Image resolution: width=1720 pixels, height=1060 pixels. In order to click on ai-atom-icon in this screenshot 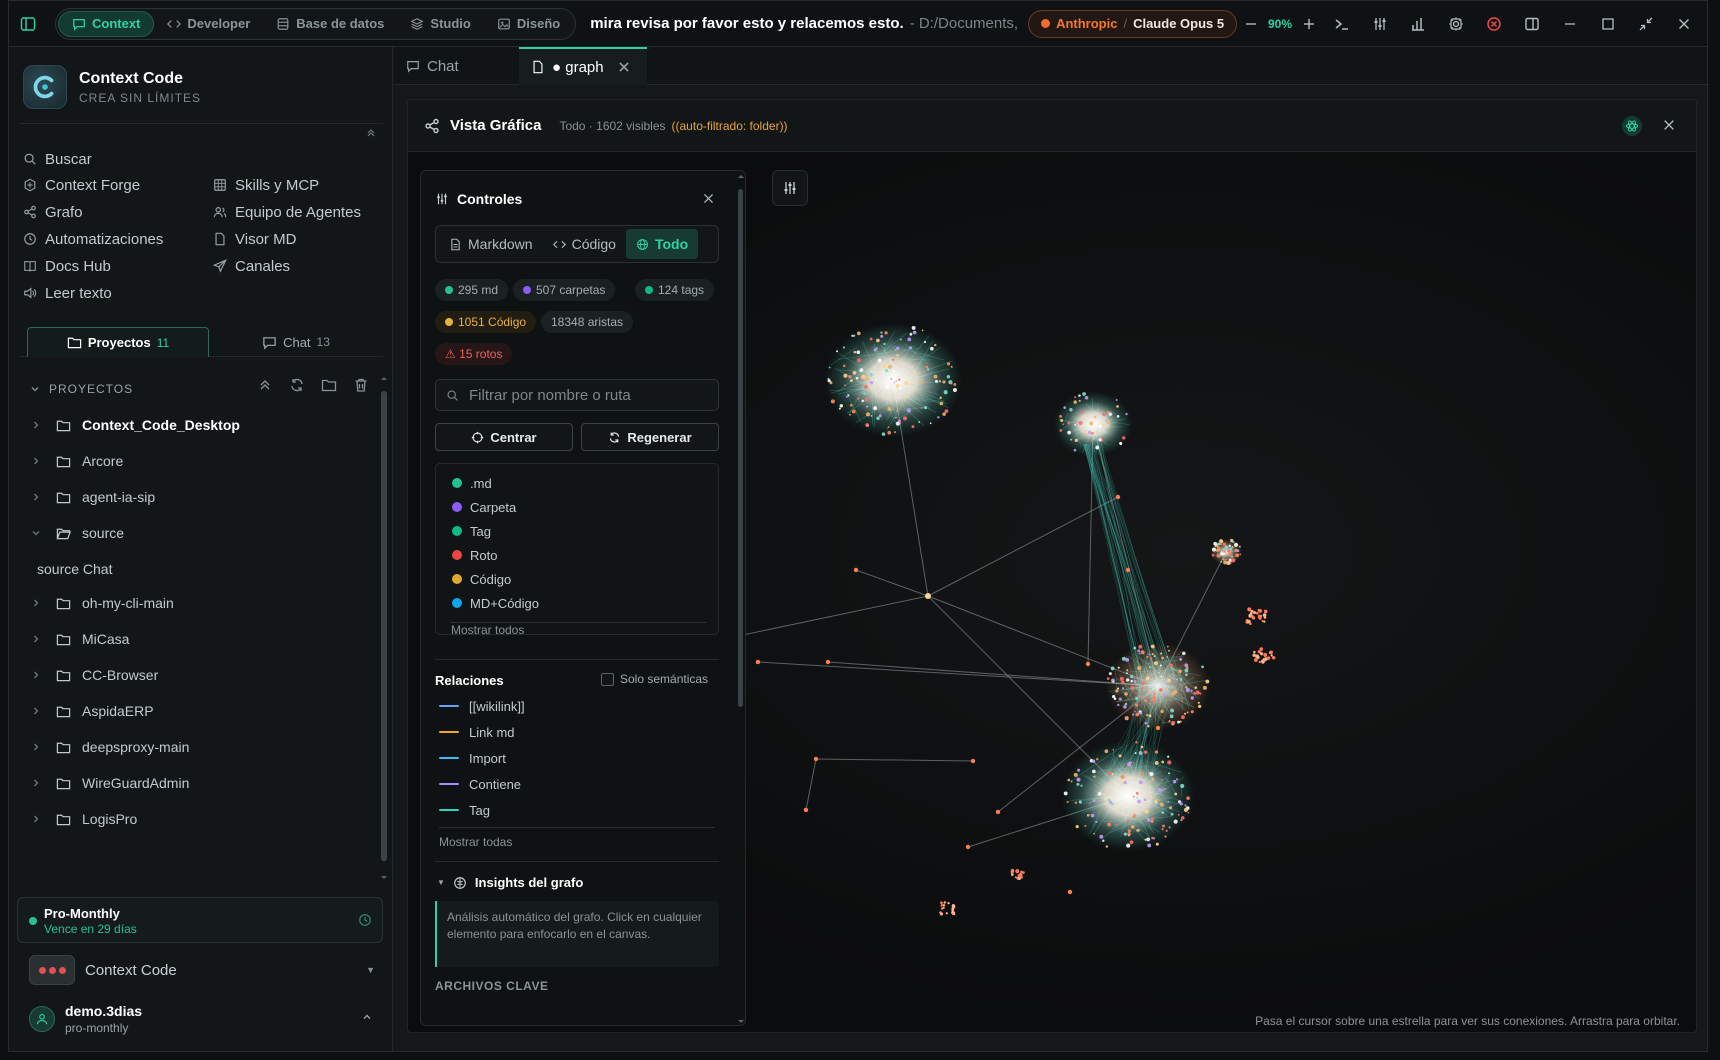, I will do `click(1632, 126)`.